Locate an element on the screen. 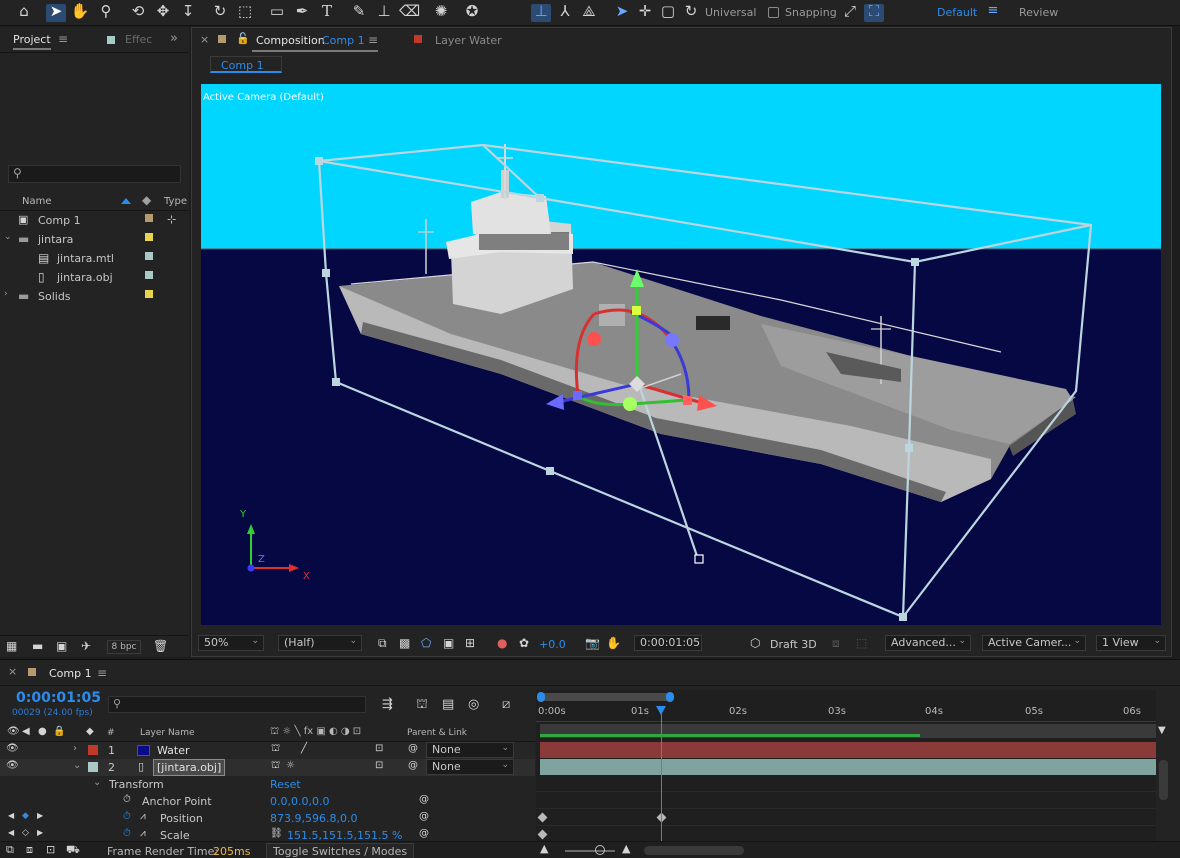 The image size is (1180, 858). render-time-icon: ⛟ is located at coordinates (73, 849).